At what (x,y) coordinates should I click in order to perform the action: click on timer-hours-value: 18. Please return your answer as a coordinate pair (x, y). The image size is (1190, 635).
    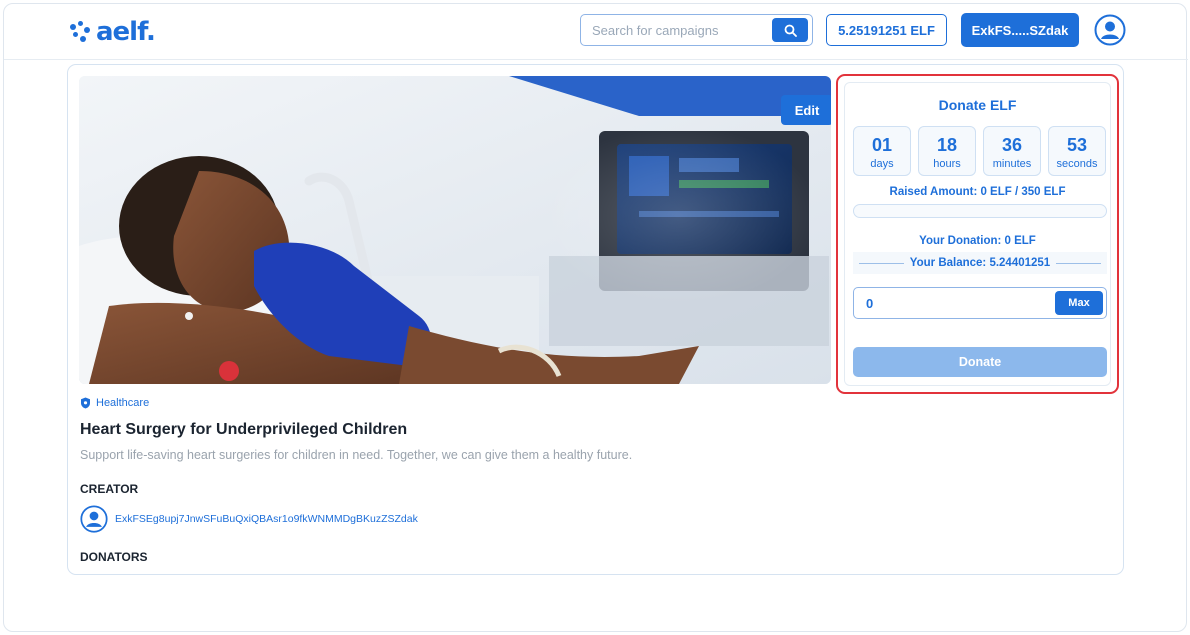
    Looking at the image, I should click on (947, 145).